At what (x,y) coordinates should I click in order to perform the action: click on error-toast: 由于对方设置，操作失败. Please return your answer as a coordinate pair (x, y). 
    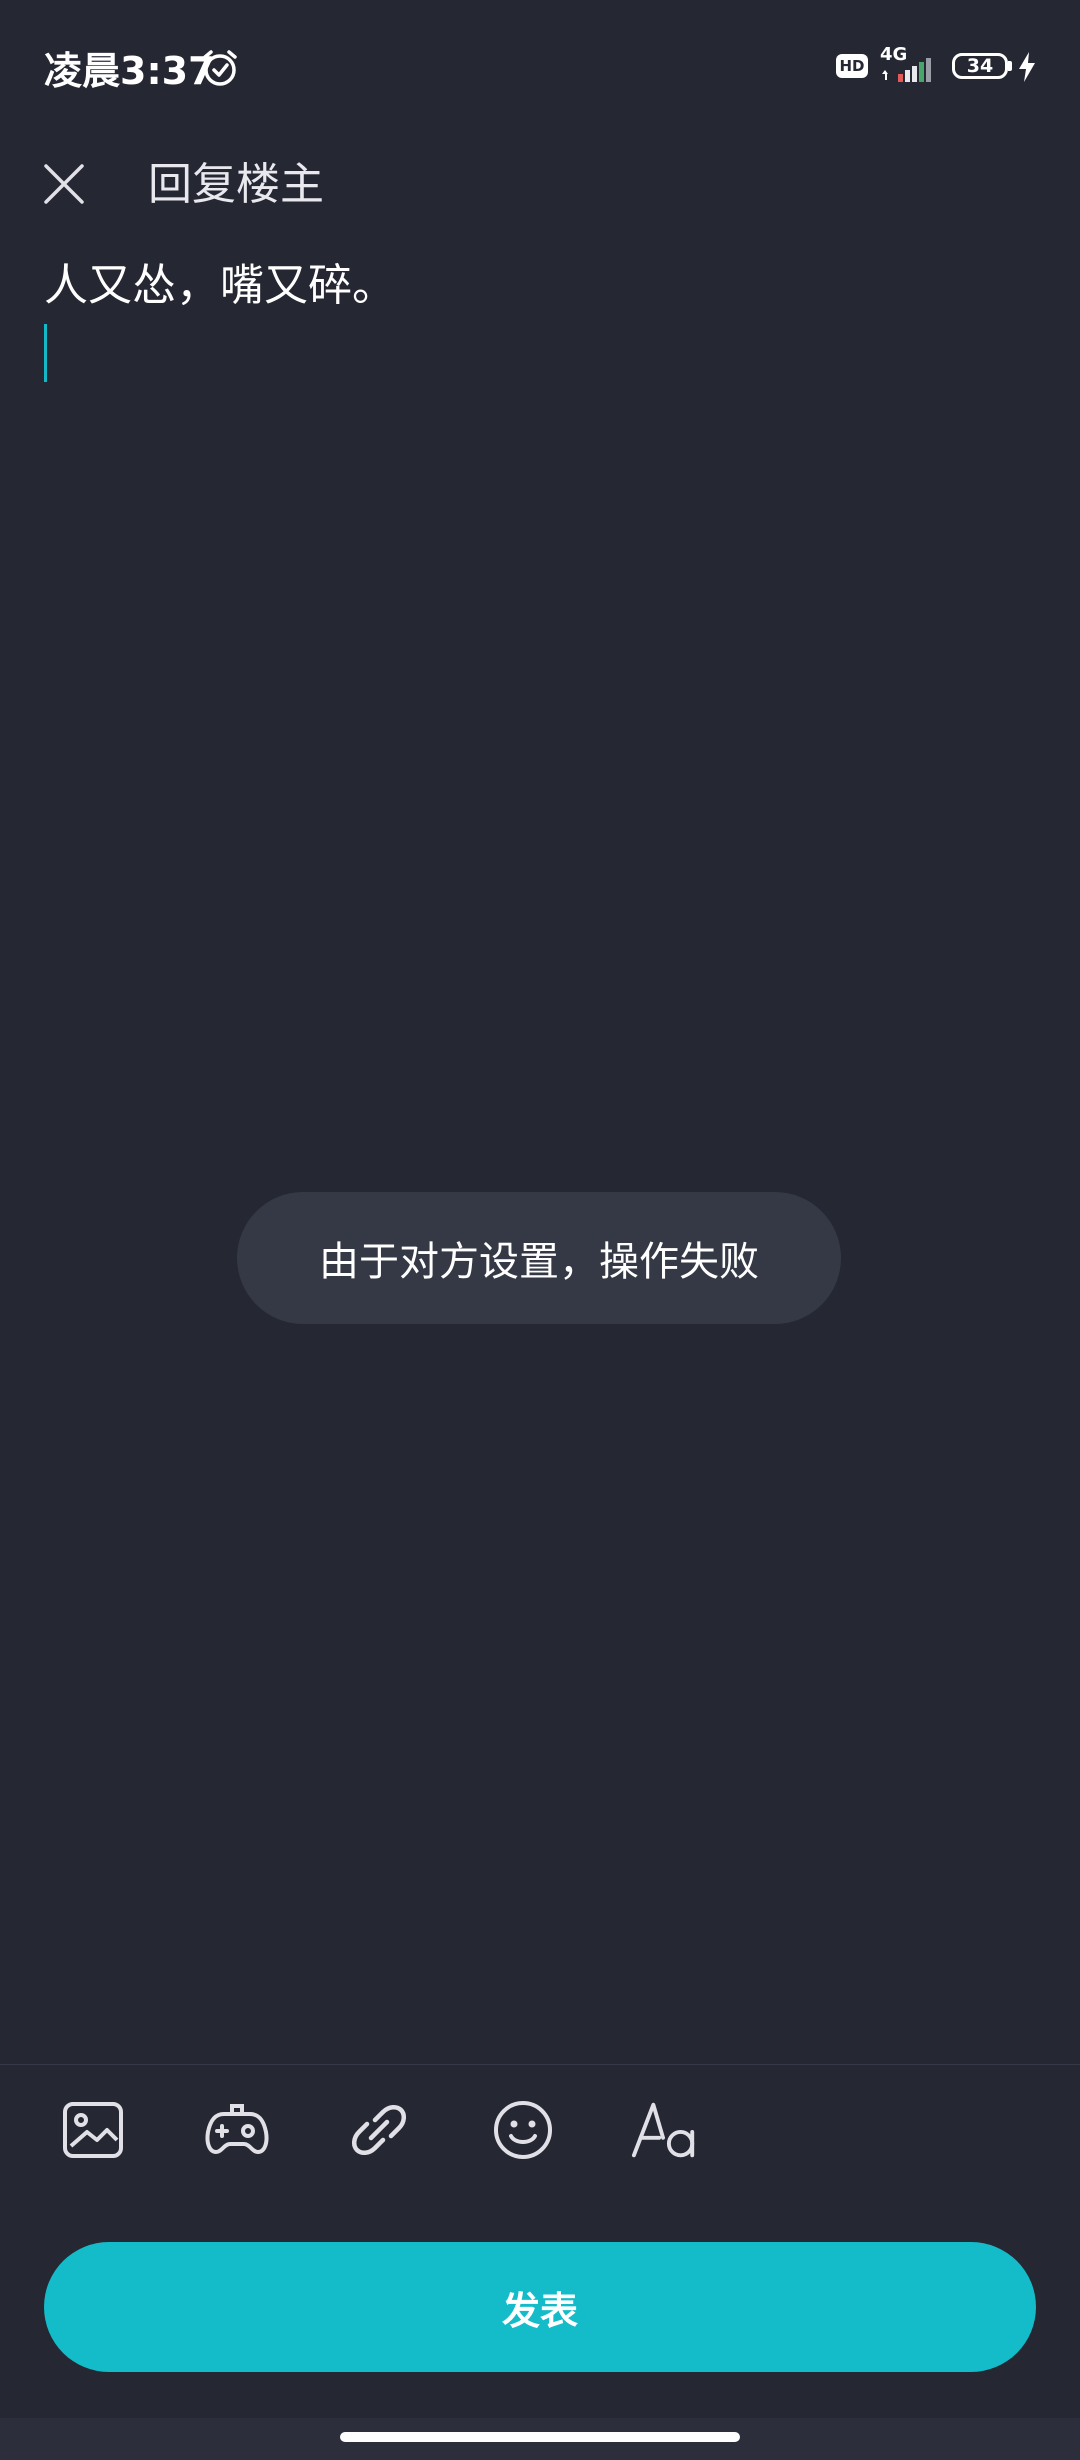
    Looking at the image, I should click on (539, 1258).